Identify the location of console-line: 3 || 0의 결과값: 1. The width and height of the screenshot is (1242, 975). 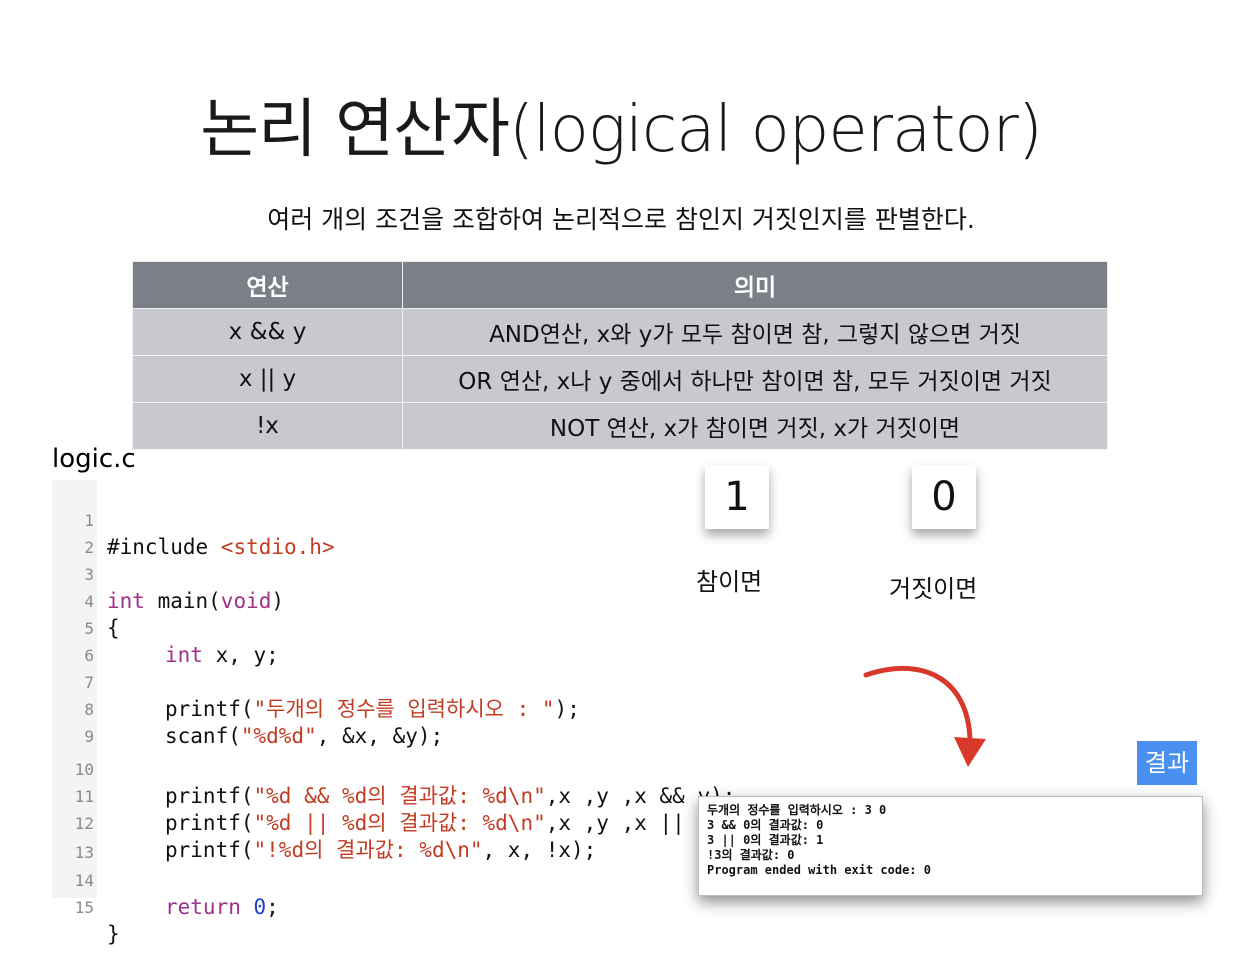
(765, 840).